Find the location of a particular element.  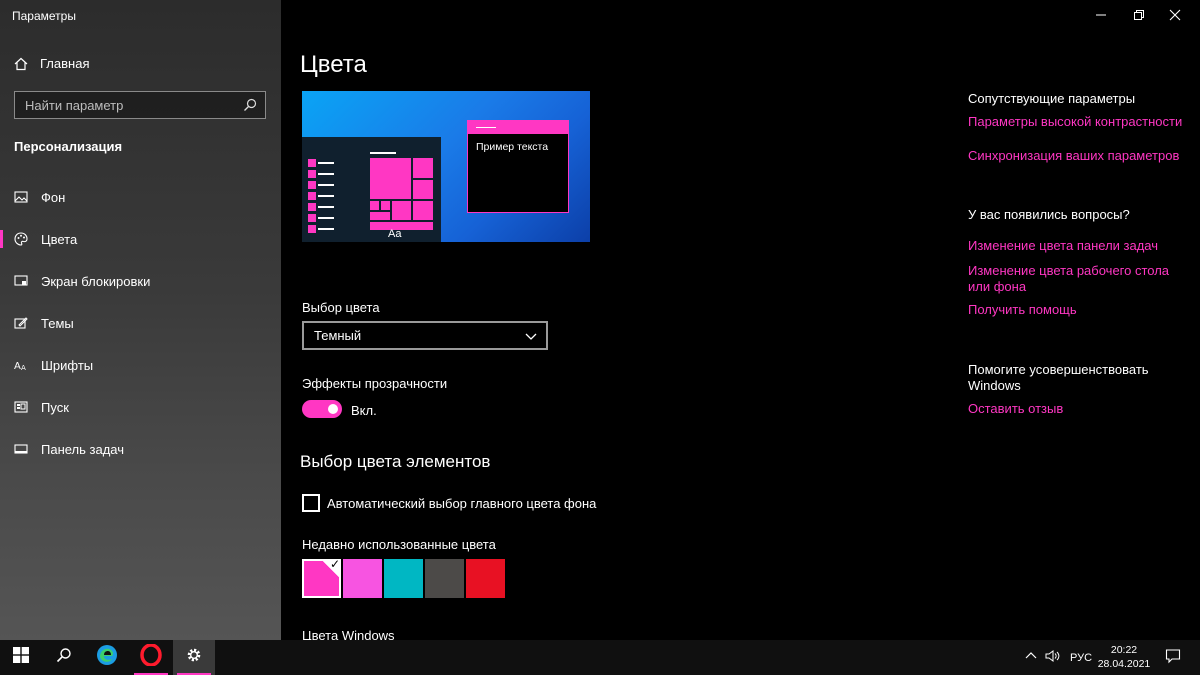

close-button is located at coordinates (1175, 15).